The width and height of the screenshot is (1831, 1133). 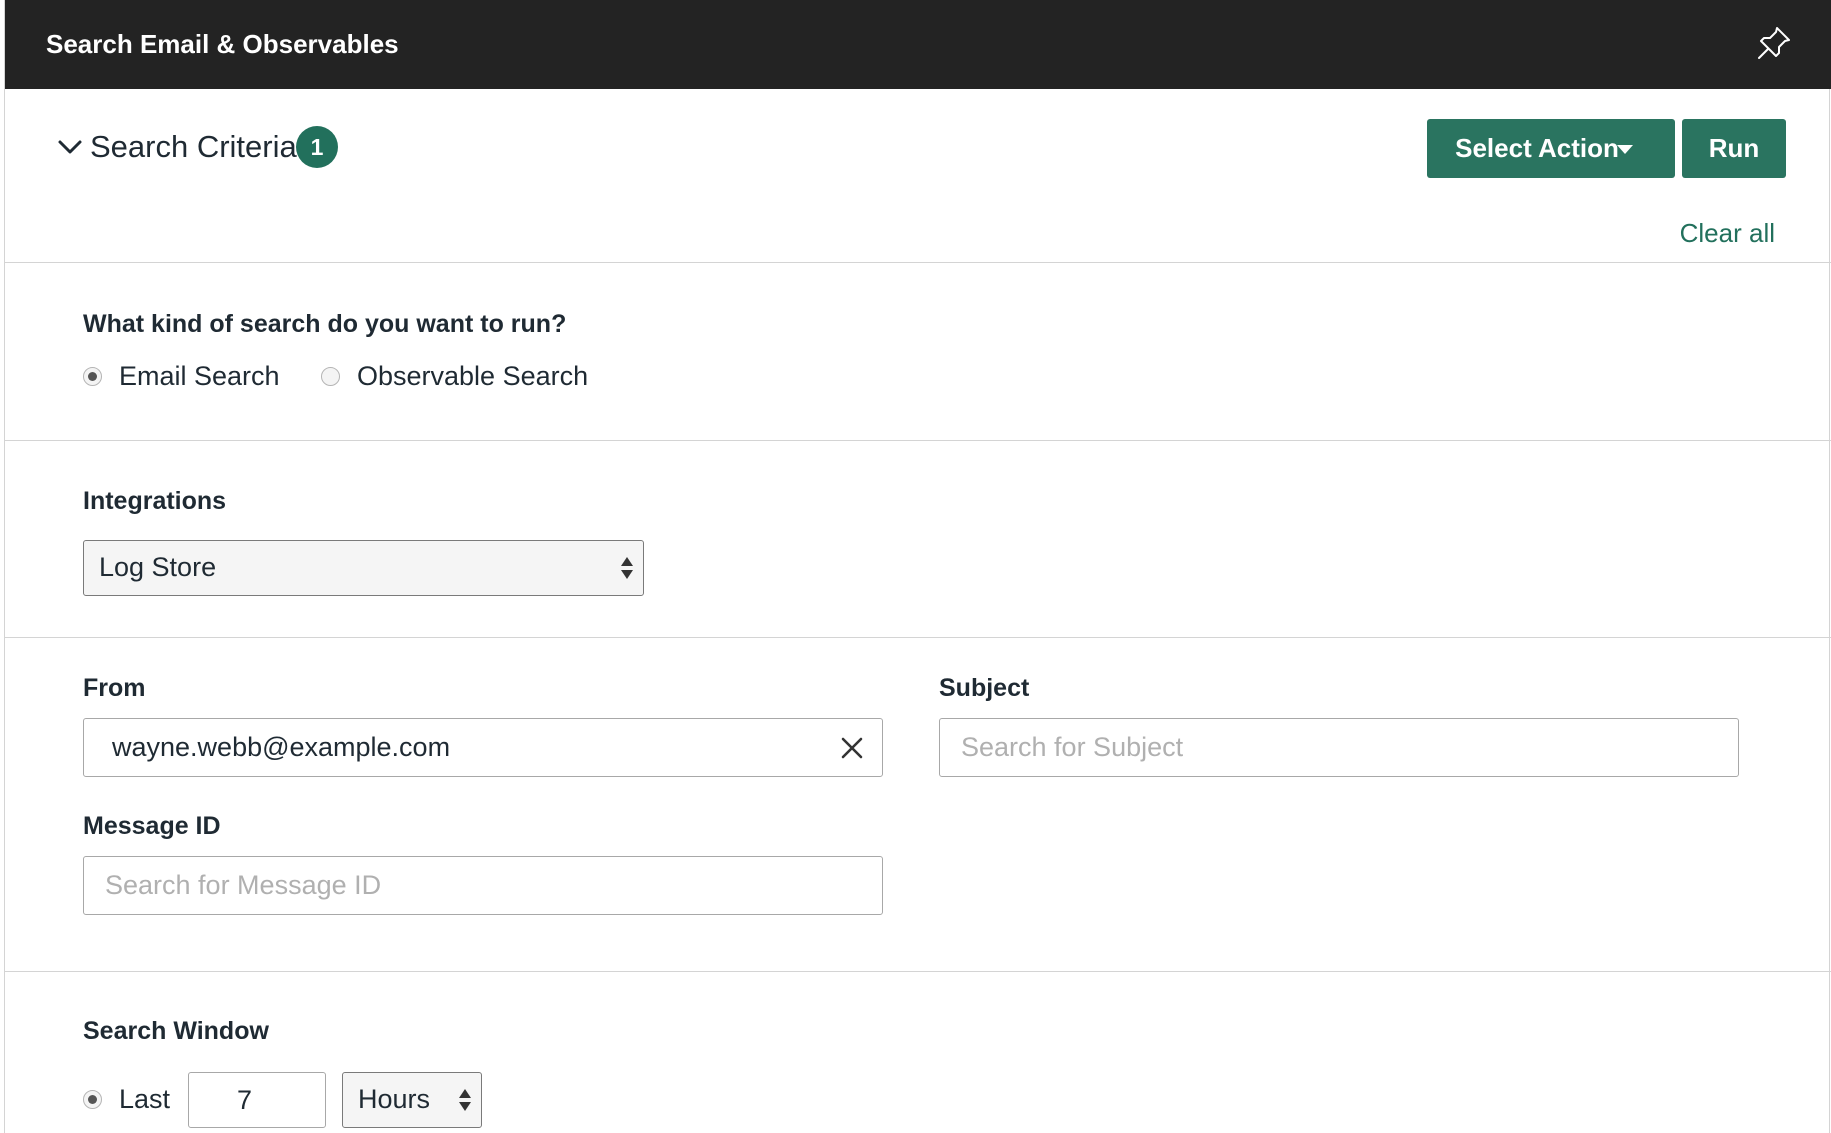 I want to click on radio-last: Last, so click(x=126, y=1099).